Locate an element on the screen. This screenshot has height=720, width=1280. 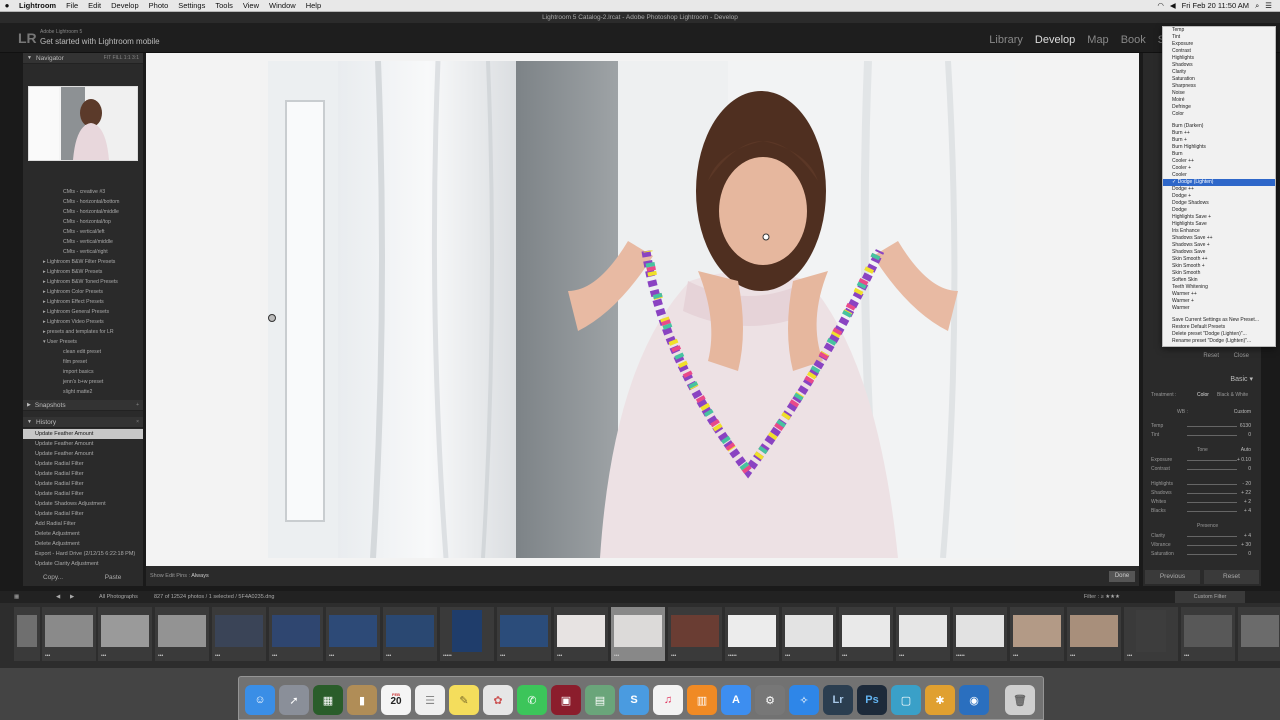
mission-control-icon: ▦ is located at coordinates (328, 700).